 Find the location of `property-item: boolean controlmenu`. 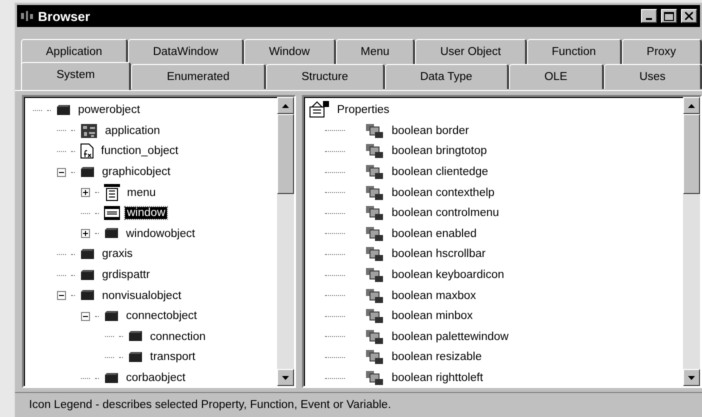

property-item: boolean controlmenu is located at coordinates (446, 213).